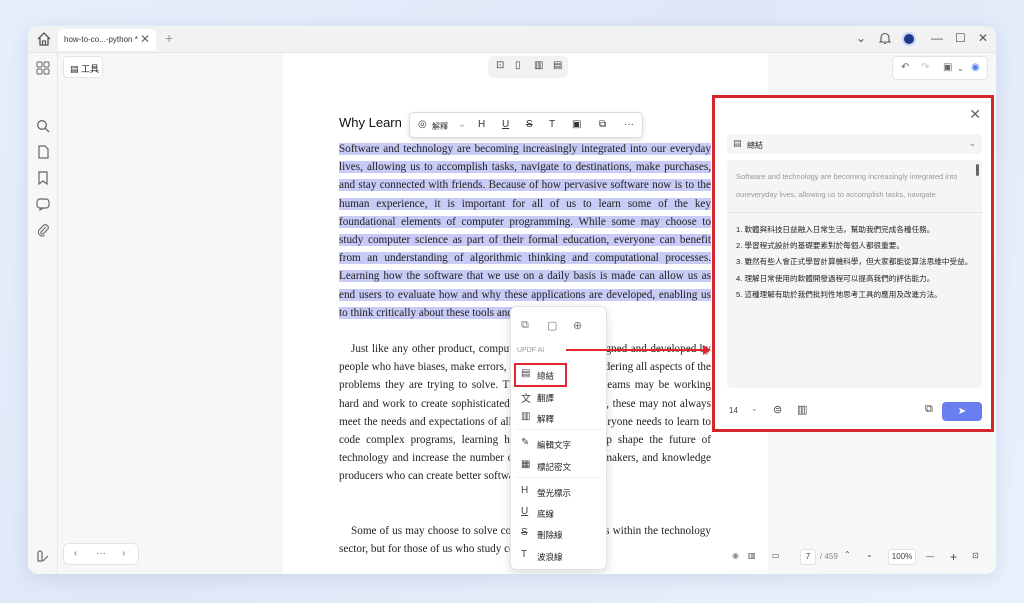 This screenshot has height=603, width=1024. I want to click on page-select-icon: ▥, so click(802, 409).